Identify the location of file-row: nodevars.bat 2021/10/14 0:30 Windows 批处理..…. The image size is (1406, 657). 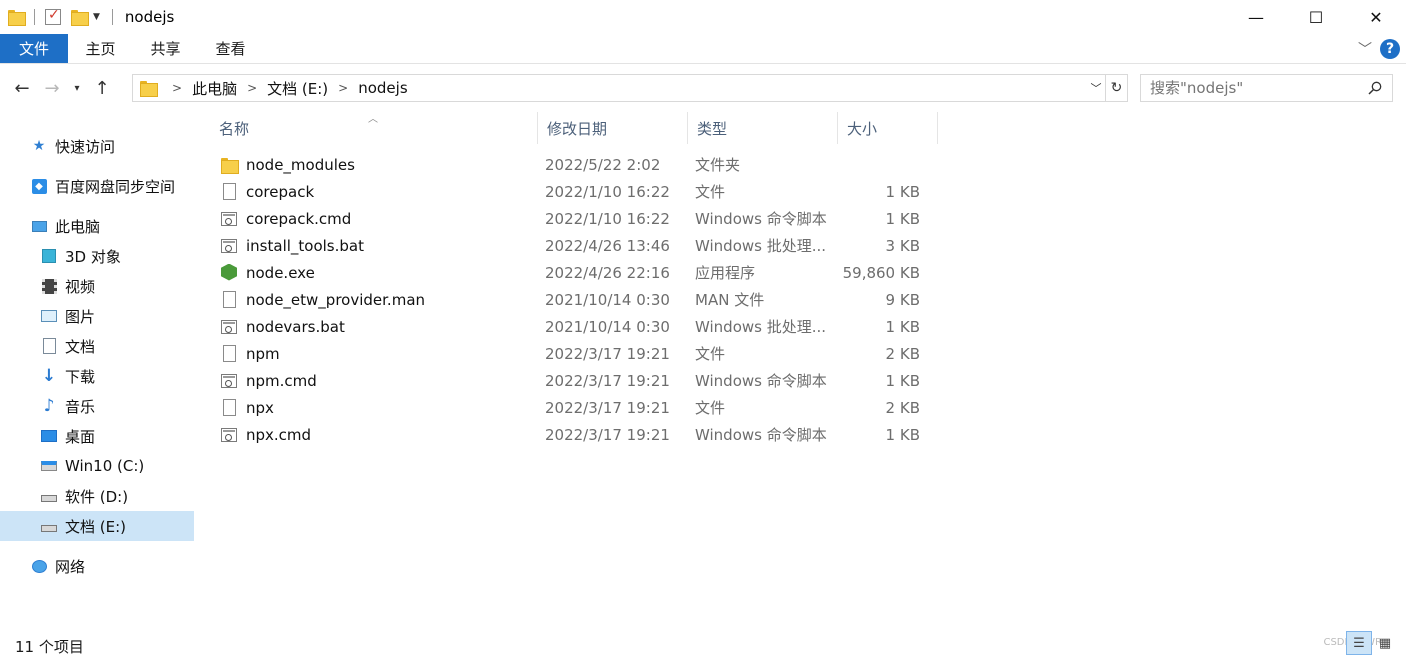
(575, 326).